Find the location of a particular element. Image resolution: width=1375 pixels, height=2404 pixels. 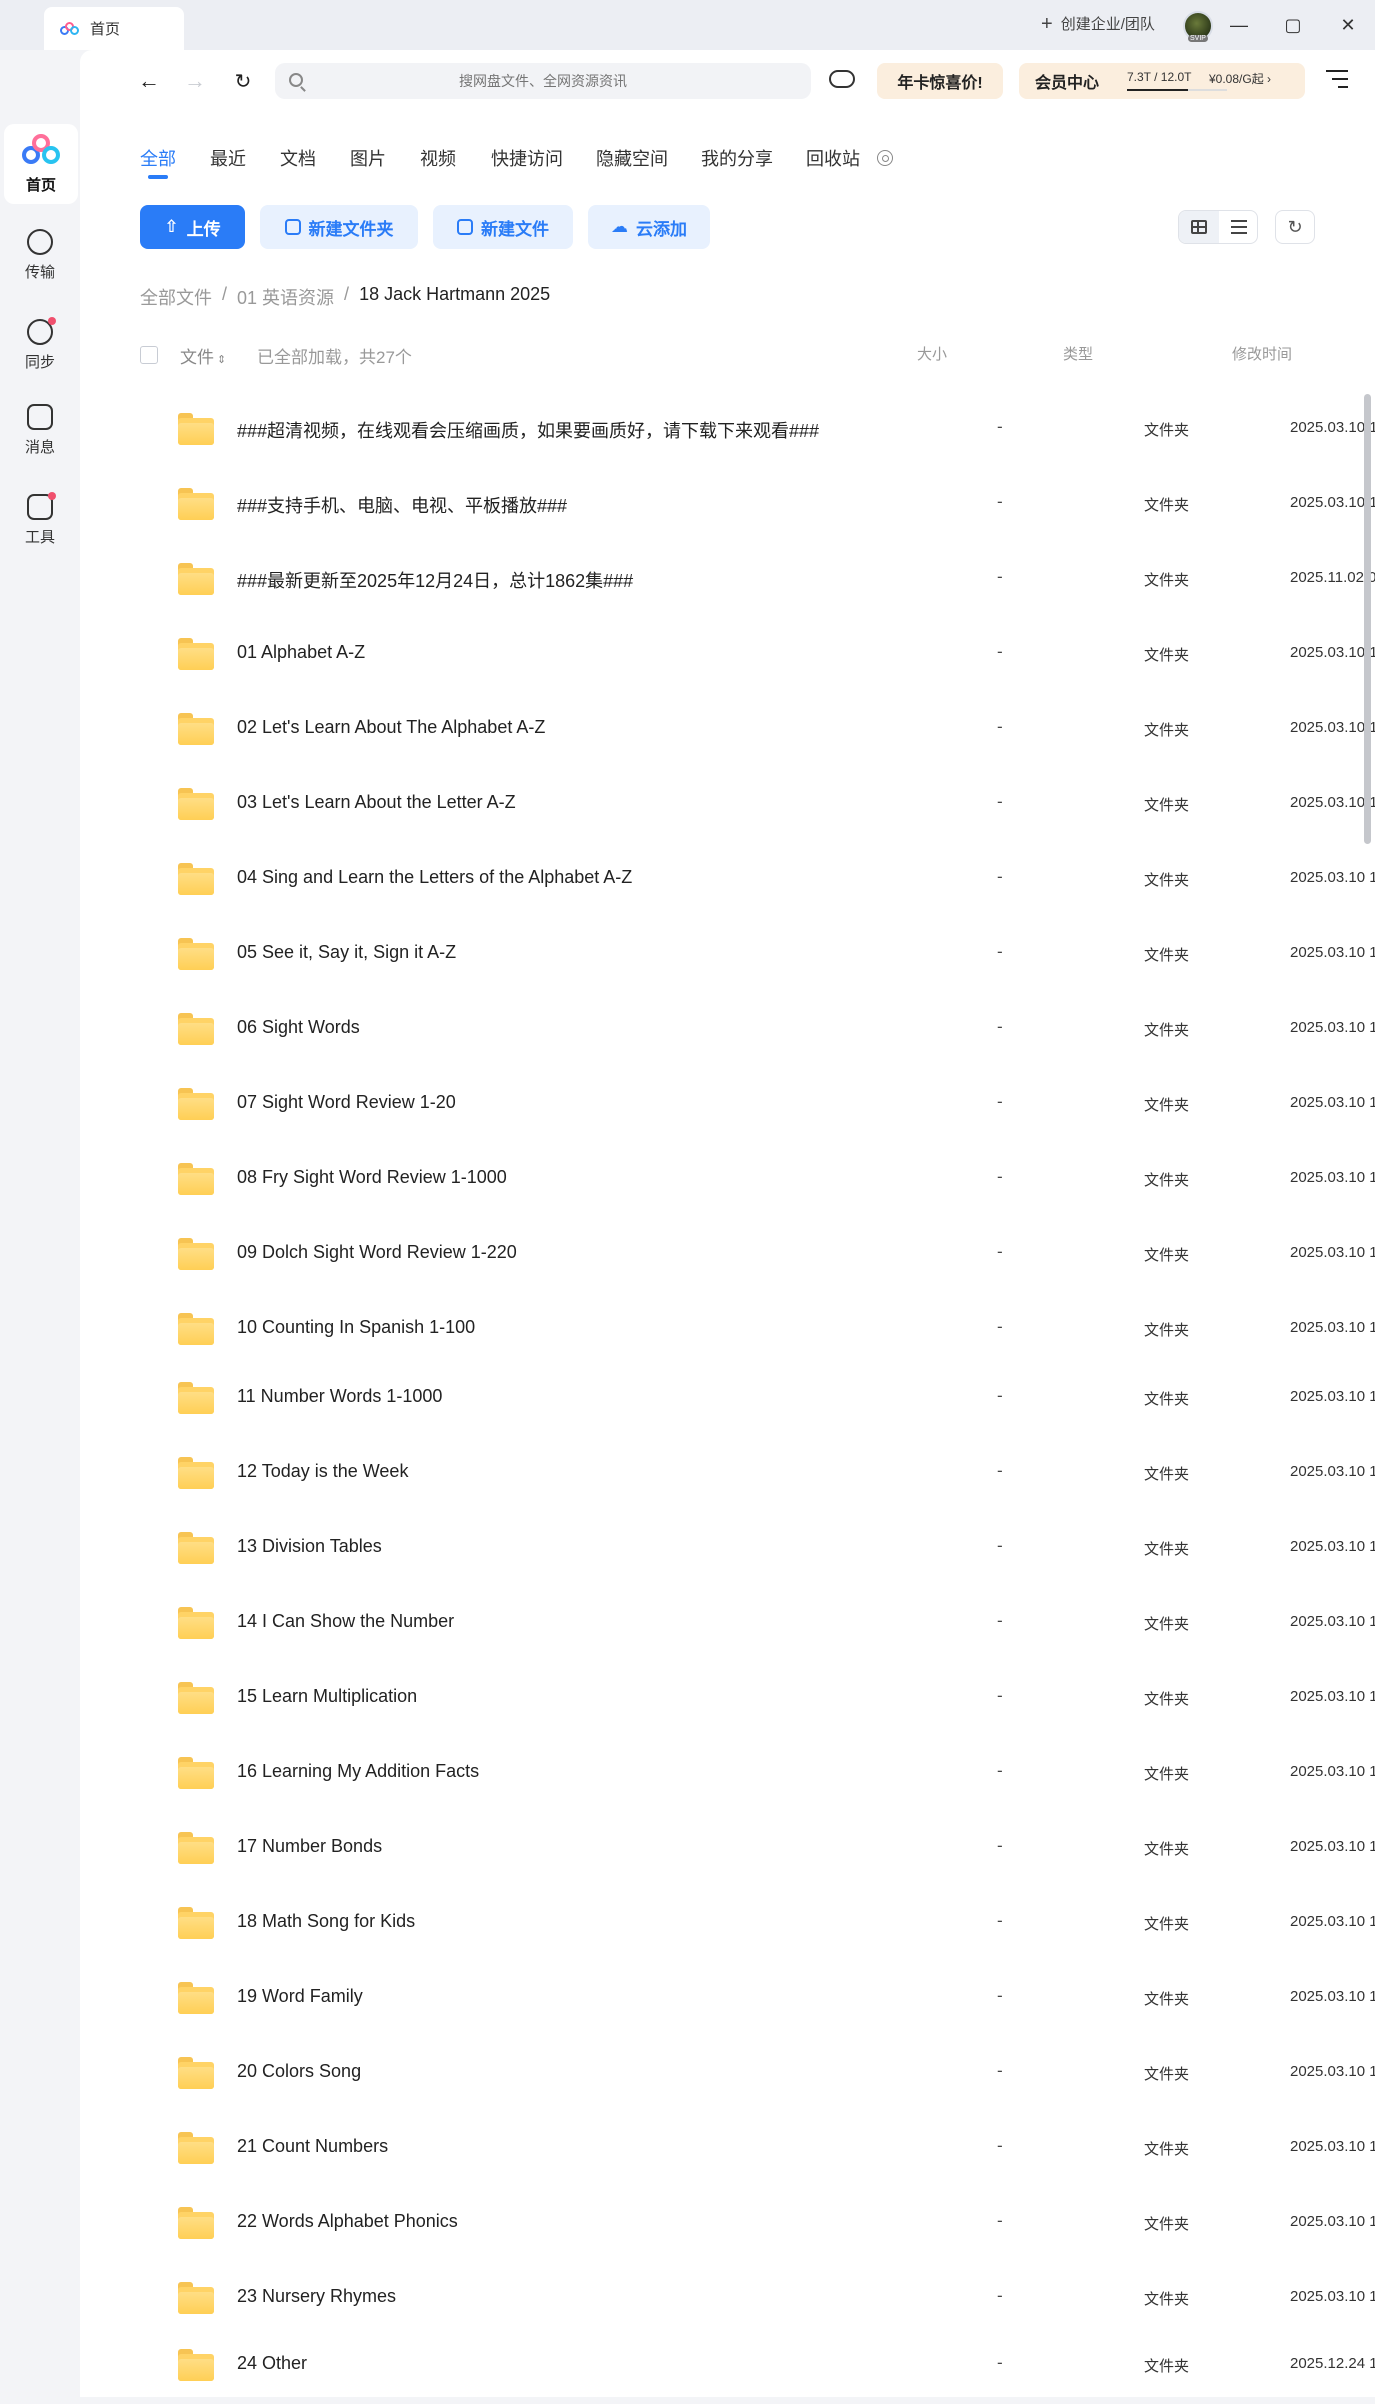

promo-button: 年卡惊喜价! is located at coordinates (940, 81).